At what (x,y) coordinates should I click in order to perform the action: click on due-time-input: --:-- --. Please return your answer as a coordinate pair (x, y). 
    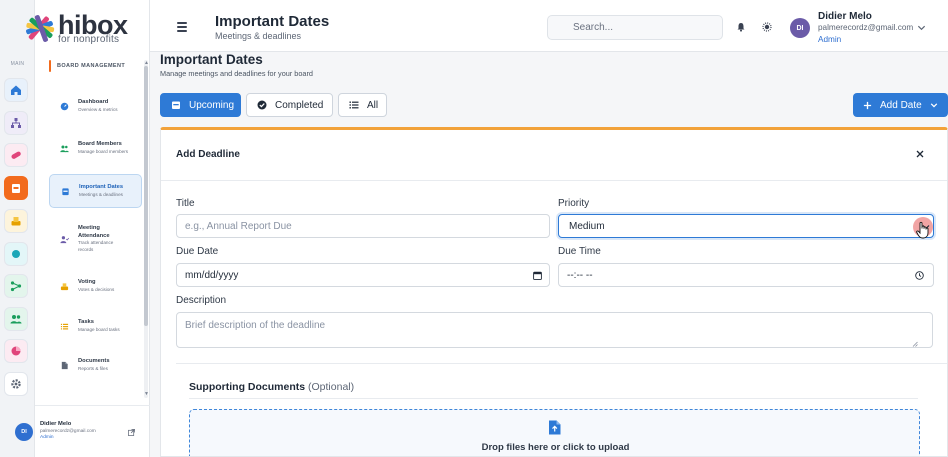
    Looking at the image, I should click on (746, 275).